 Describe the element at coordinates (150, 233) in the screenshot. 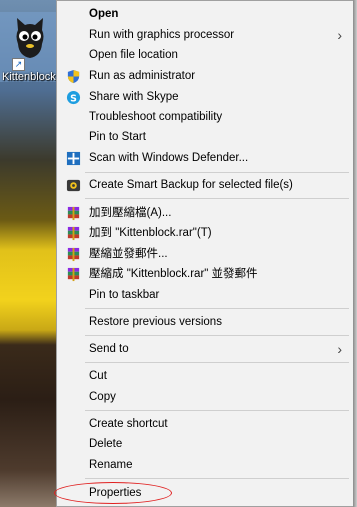

I see `menu-item-label: 加到 "Kittenblock.rar"(T)` at that location.